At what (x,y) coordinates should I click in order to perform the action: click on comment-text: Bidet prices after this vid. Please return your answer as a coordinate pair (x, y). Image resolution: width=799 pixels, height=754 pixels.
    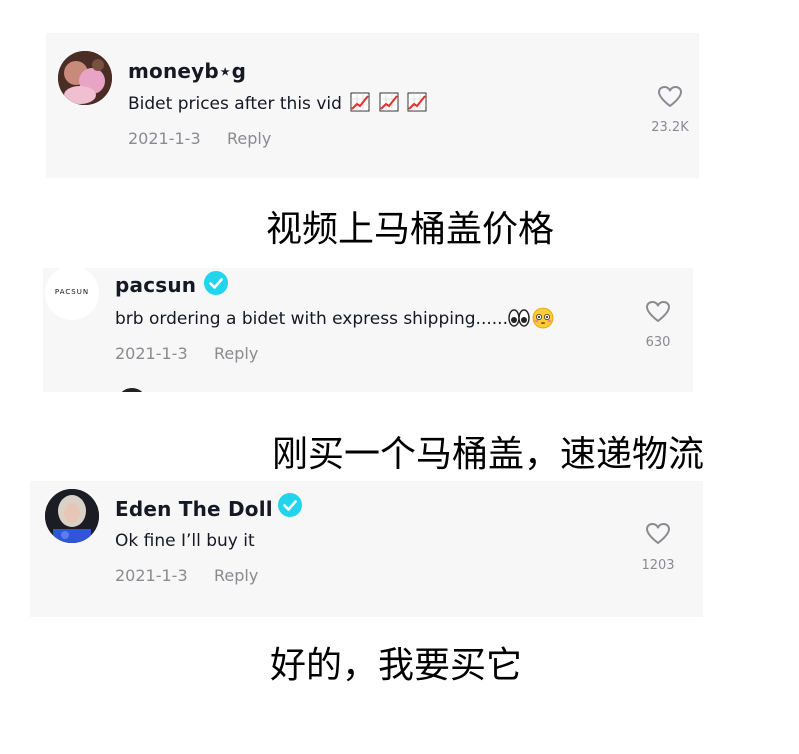
    Looking at the image, I should click on (277, 103).